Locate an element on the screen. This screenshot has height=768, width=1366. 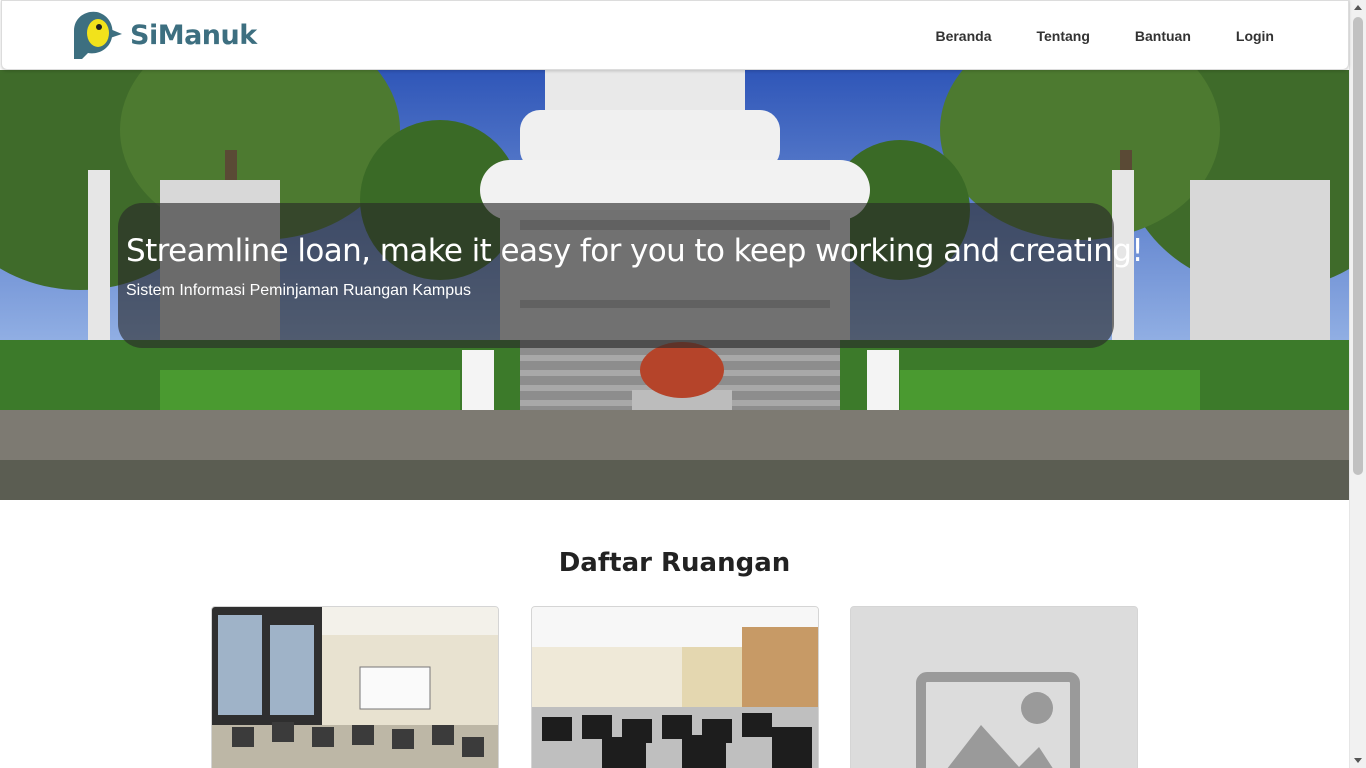
scroll-up-icon is located at coordinates (1358, 7).